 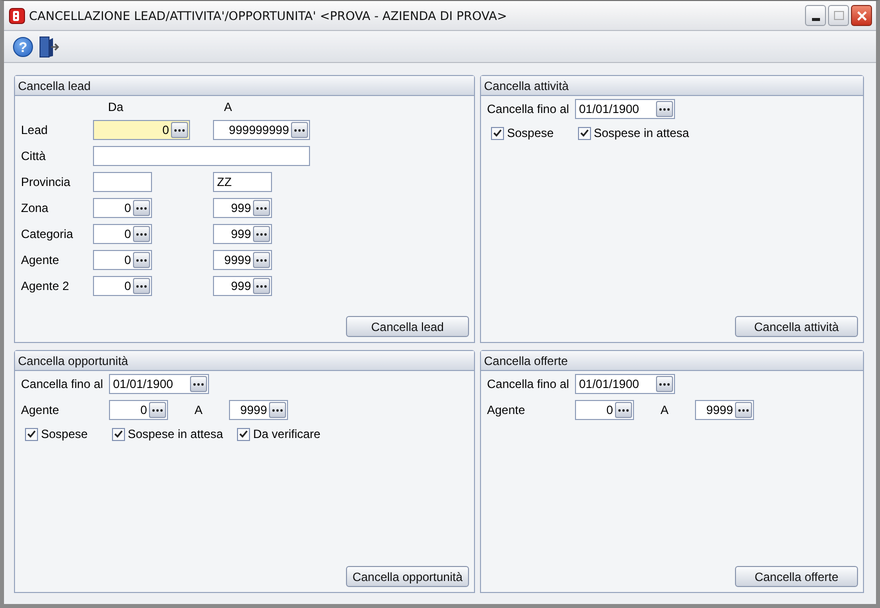 I want to click on field-label: Lead, so click(x=35, y=130).